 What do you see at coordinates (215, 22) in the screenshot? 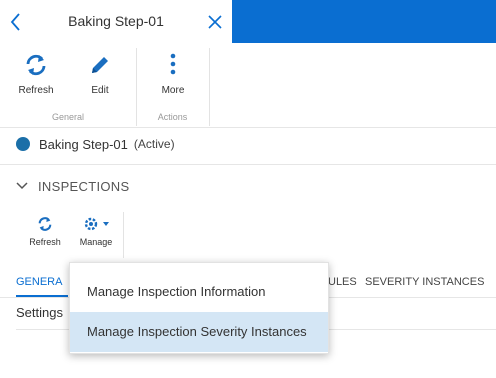
I see `close-icon` at bounding box center [215, 22].